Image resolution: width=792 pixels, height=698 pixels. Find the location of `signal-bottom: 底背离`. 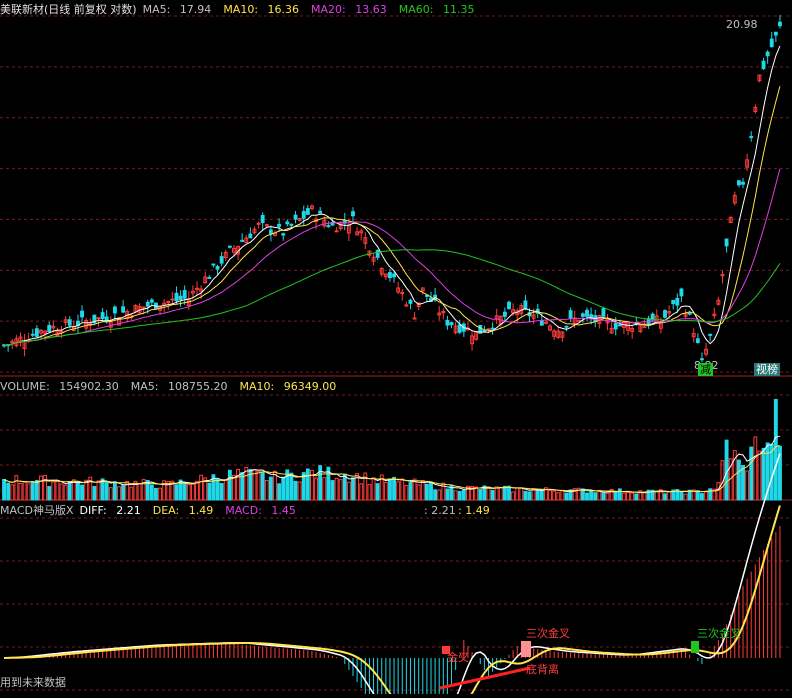

signal-bottom: 底背离 is located at coordinates (542, 669).